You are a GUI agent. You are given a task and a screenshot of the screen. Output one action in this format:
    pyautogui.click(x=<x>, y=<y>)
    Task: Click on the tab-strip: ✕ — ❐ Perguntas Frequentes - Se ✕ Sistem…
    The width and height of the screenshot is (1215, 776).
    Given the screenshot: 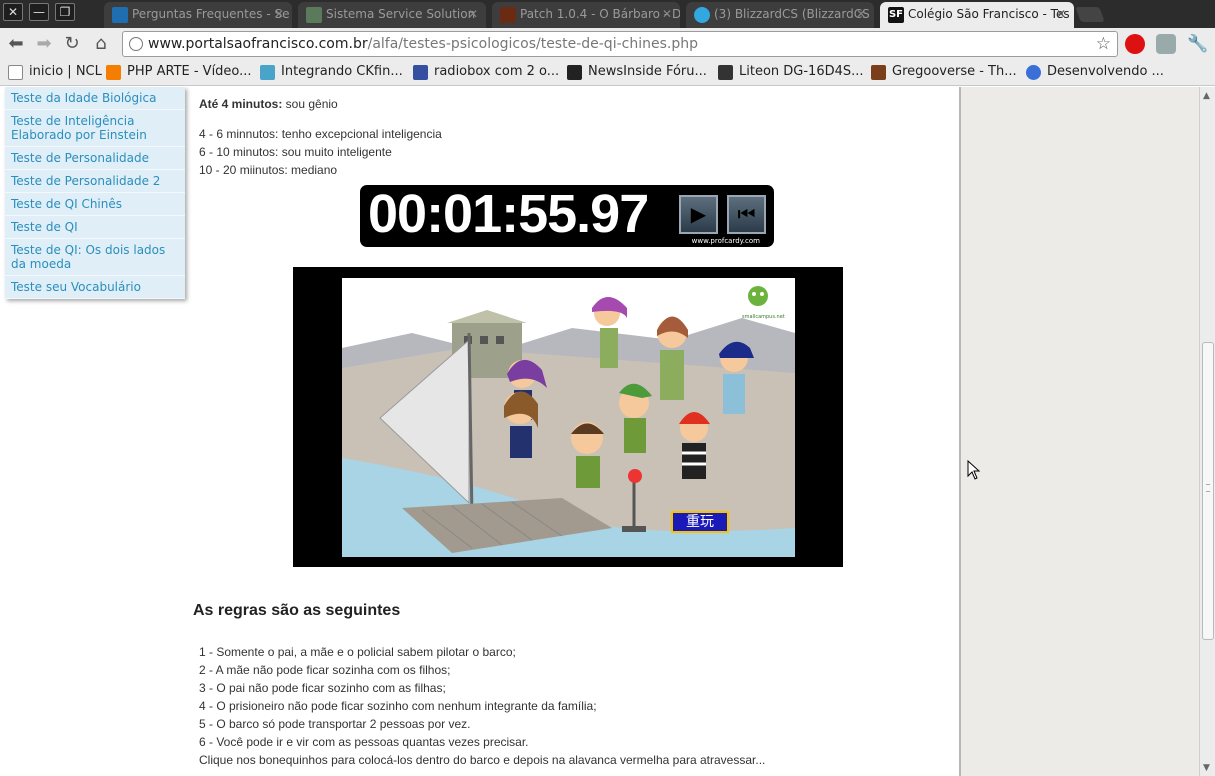 What is the action you would take?
    pyautogui.click(x=607, y=14)
    